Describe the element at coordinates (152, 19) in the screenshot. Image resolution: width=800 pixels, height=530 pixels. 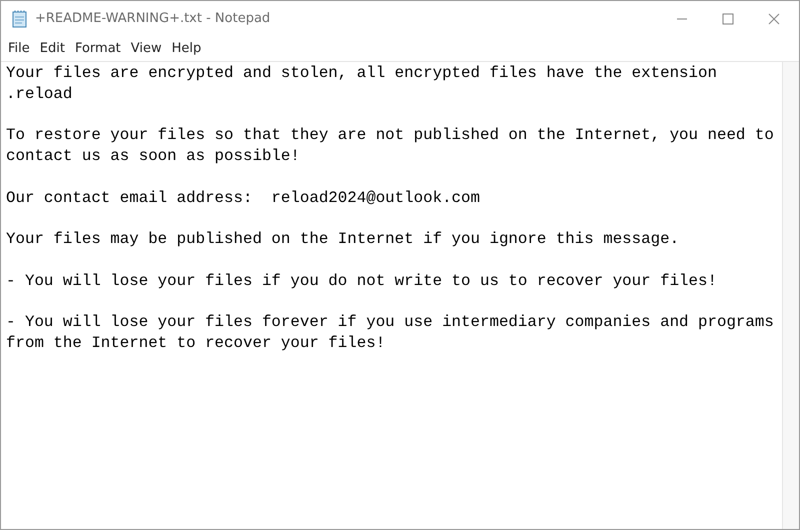
I see `window-title: +README-WARNING+.txt - Notepad` at that location.